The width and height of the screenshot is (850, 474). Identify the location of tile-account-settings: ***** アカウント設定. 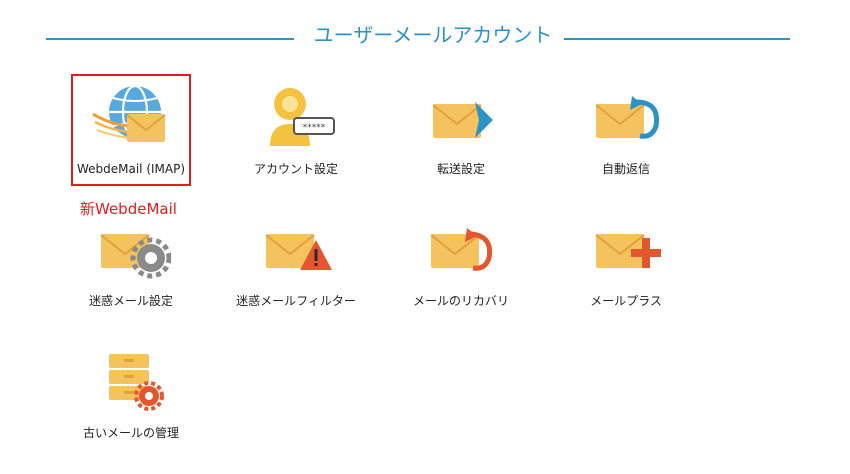
(296, 132).